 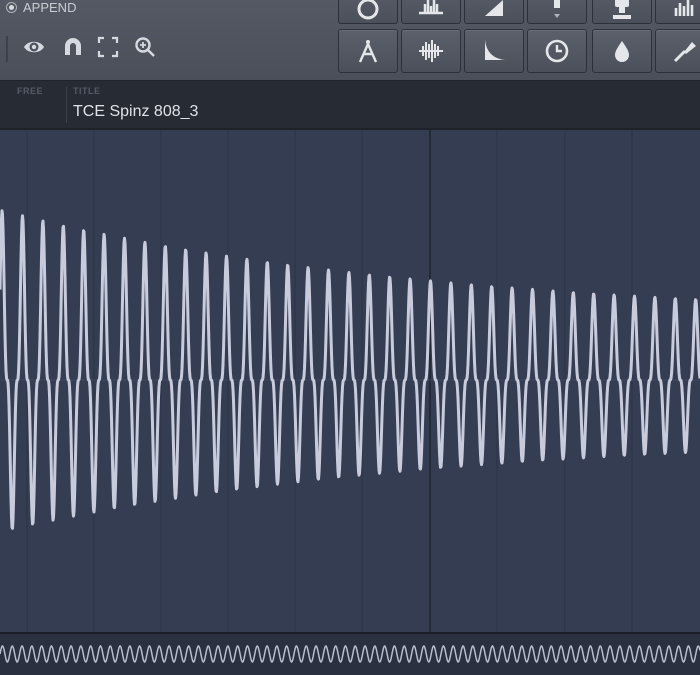 I want to click on append-radio, so click(x=11, y=7).